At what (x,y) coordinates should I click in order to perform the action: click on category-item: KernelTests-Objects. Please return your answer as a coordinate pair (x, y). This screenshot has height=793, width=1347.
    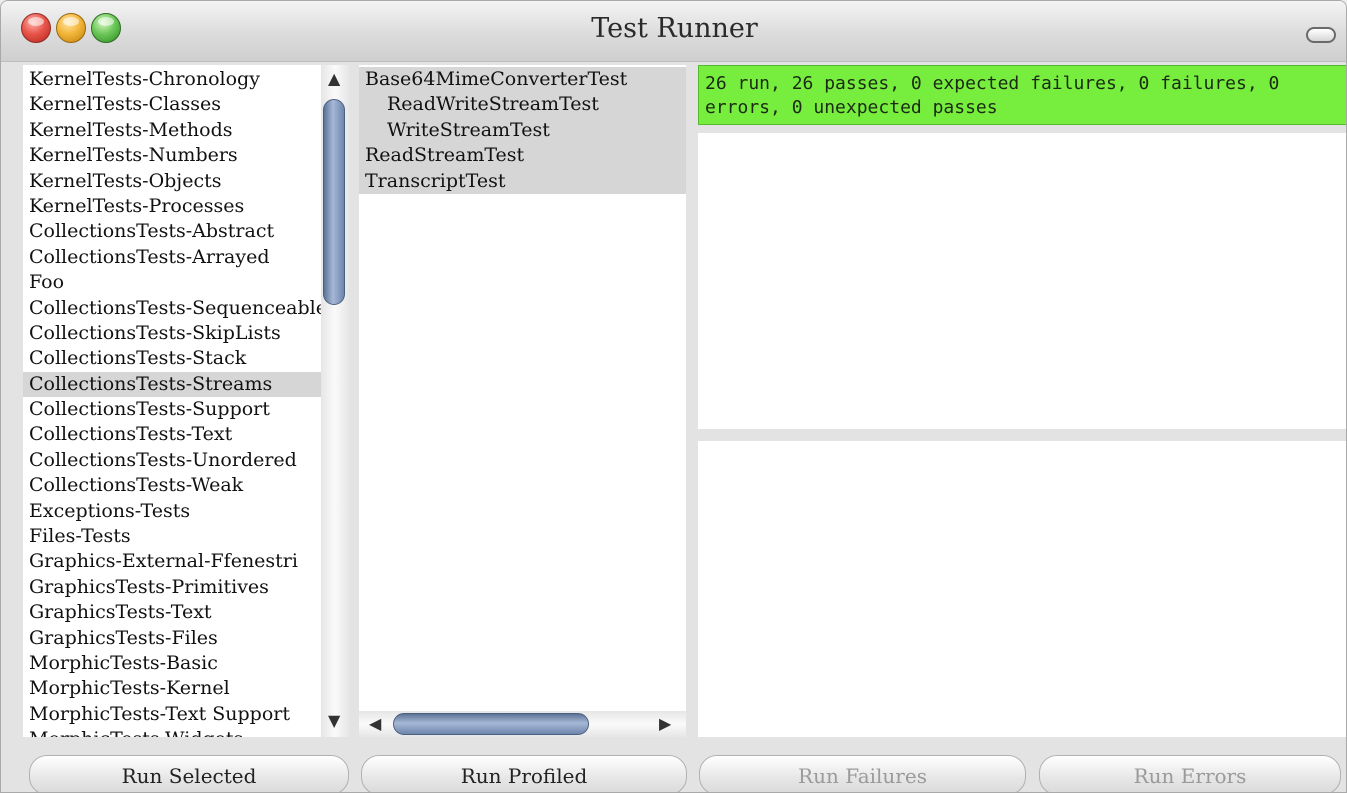
    Looking at the image, I should click on (172, 181).